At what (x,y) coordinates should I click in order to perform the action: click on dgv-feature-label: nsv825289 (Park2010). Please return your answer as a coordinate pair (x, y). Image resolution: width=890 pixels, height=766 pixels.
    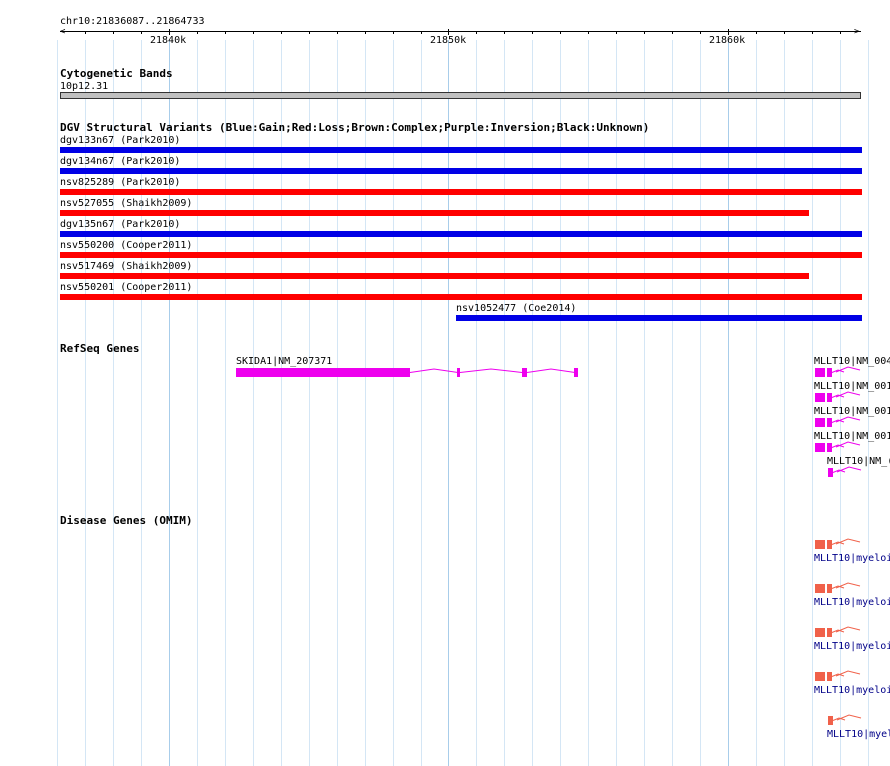
    Looking at the image, I should click on (120, 182).